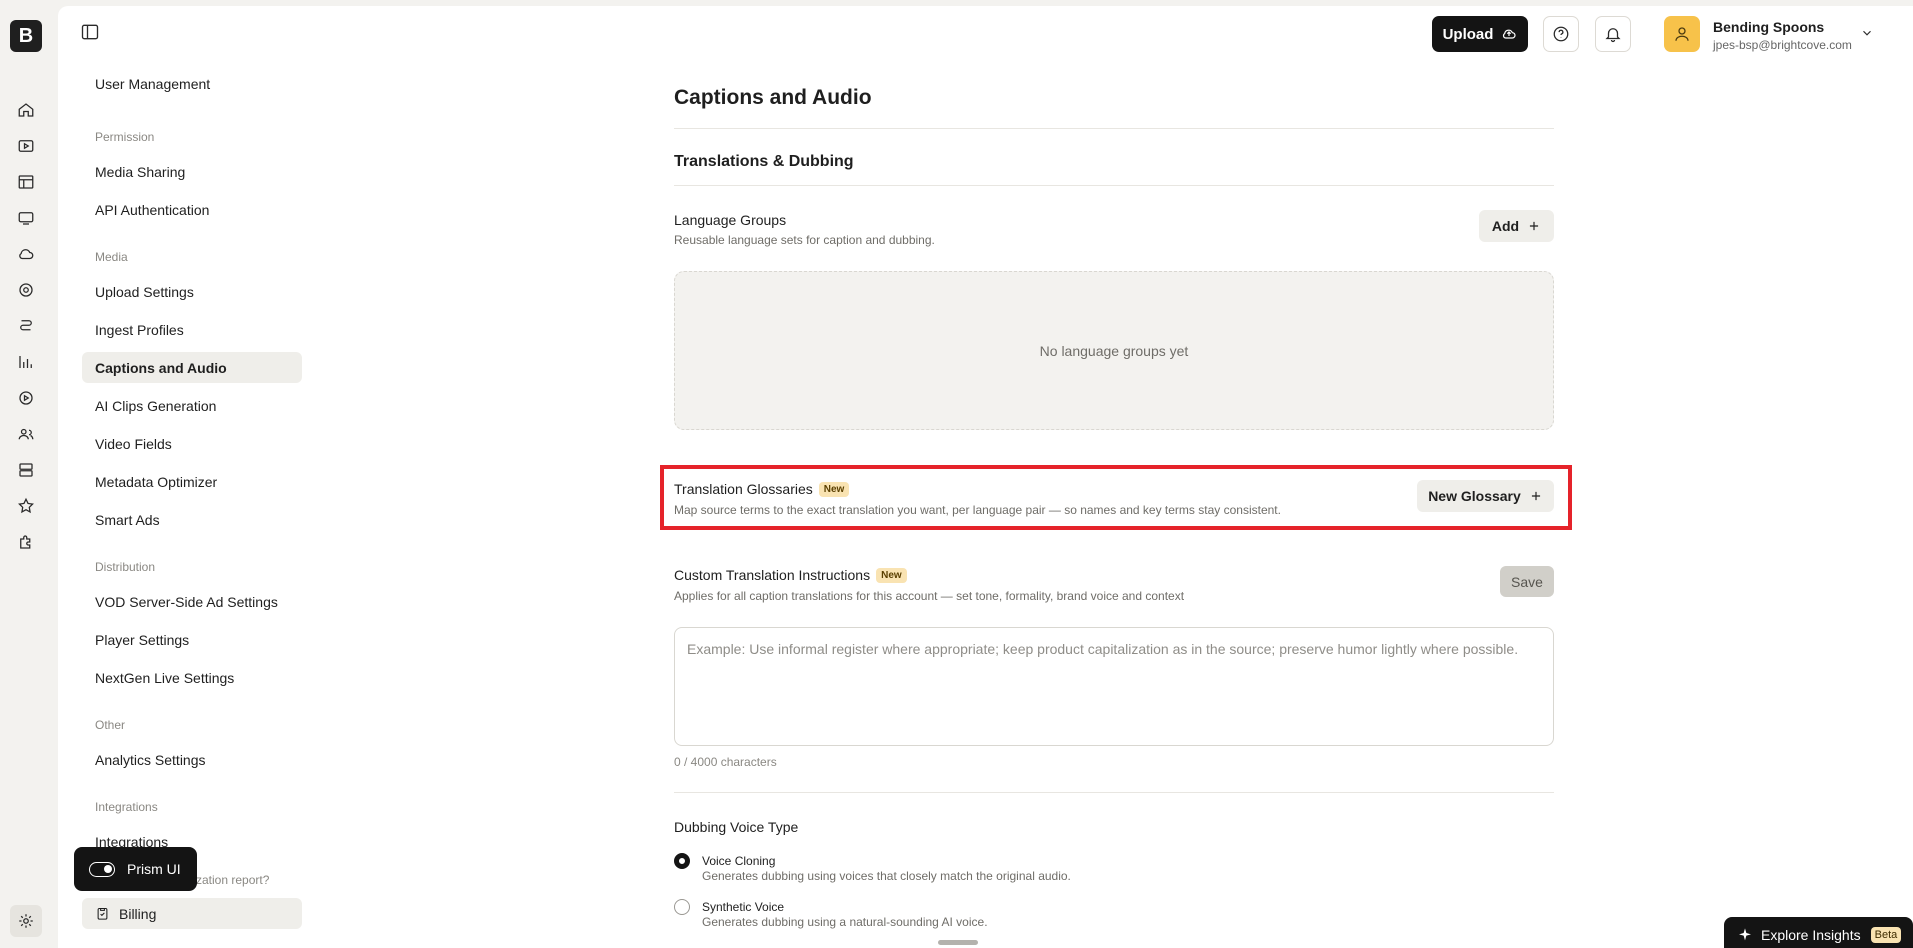 The width and height of the screenshot is (1913, 948). I want to click on upload-button: Upload, so click(1480, 34).